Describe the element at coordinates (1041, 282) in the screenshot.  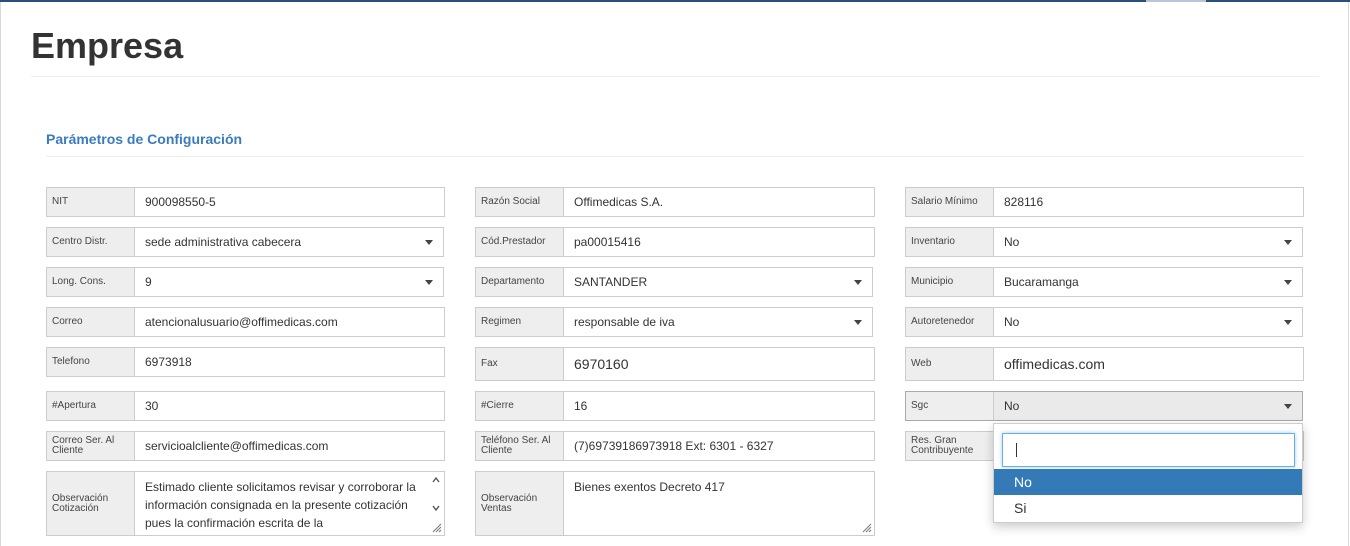
I see `municipio-value: Bucaramanga` at that location.